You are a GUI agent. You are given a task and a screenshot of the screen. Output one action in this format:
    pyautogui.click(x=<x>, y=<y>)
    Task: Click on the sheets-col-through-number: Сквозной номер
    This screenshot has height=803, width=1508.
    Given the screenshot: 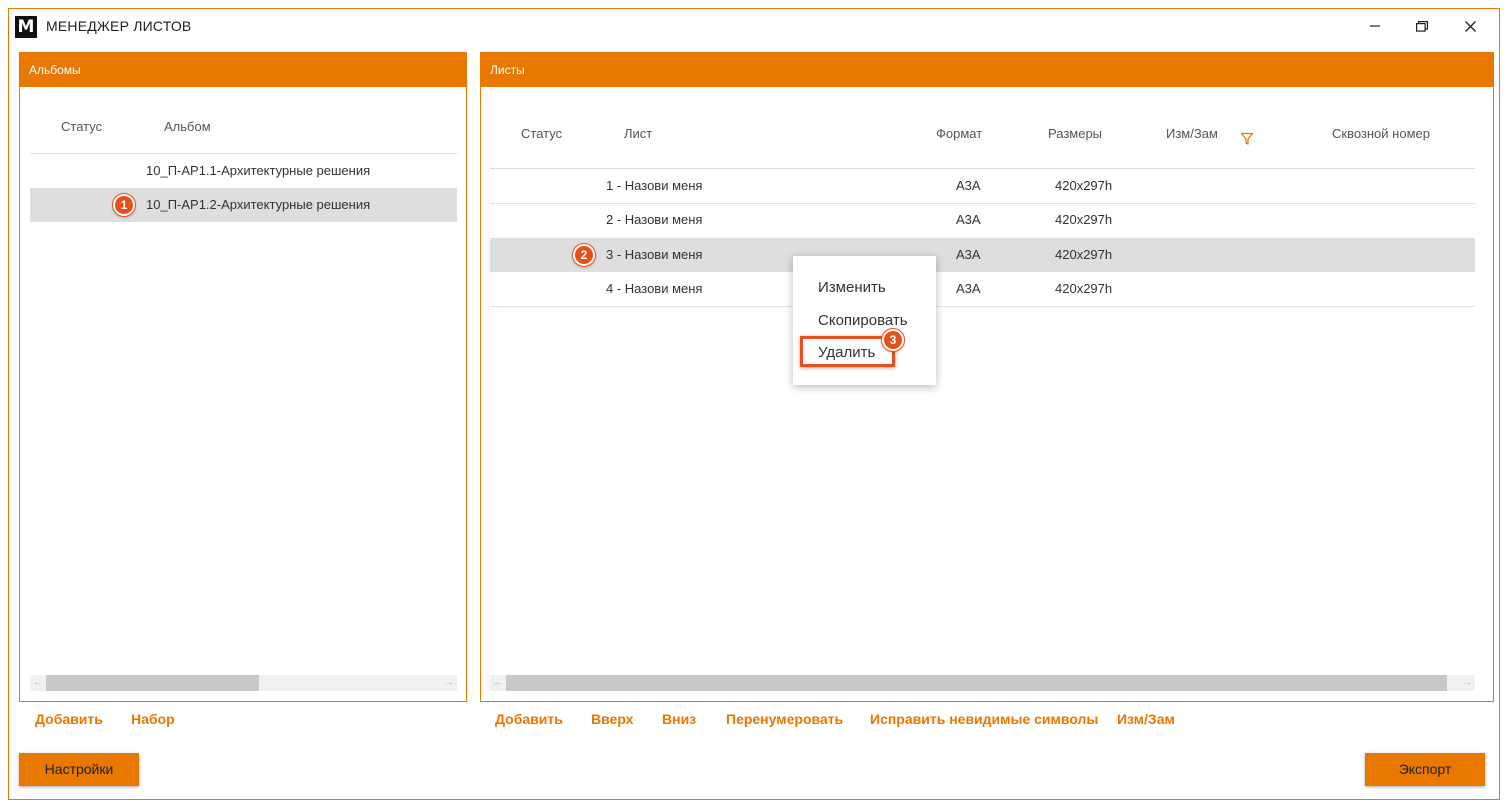 What is the action you would take?
    pyautogui.click(x=1381, y=133)
    